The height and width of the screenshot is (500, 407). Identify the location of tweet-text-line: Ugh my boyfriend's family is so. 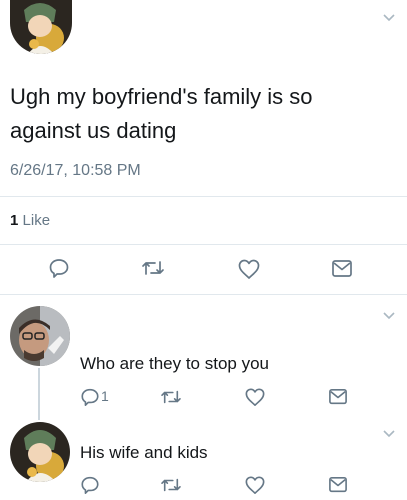
(161, 96).